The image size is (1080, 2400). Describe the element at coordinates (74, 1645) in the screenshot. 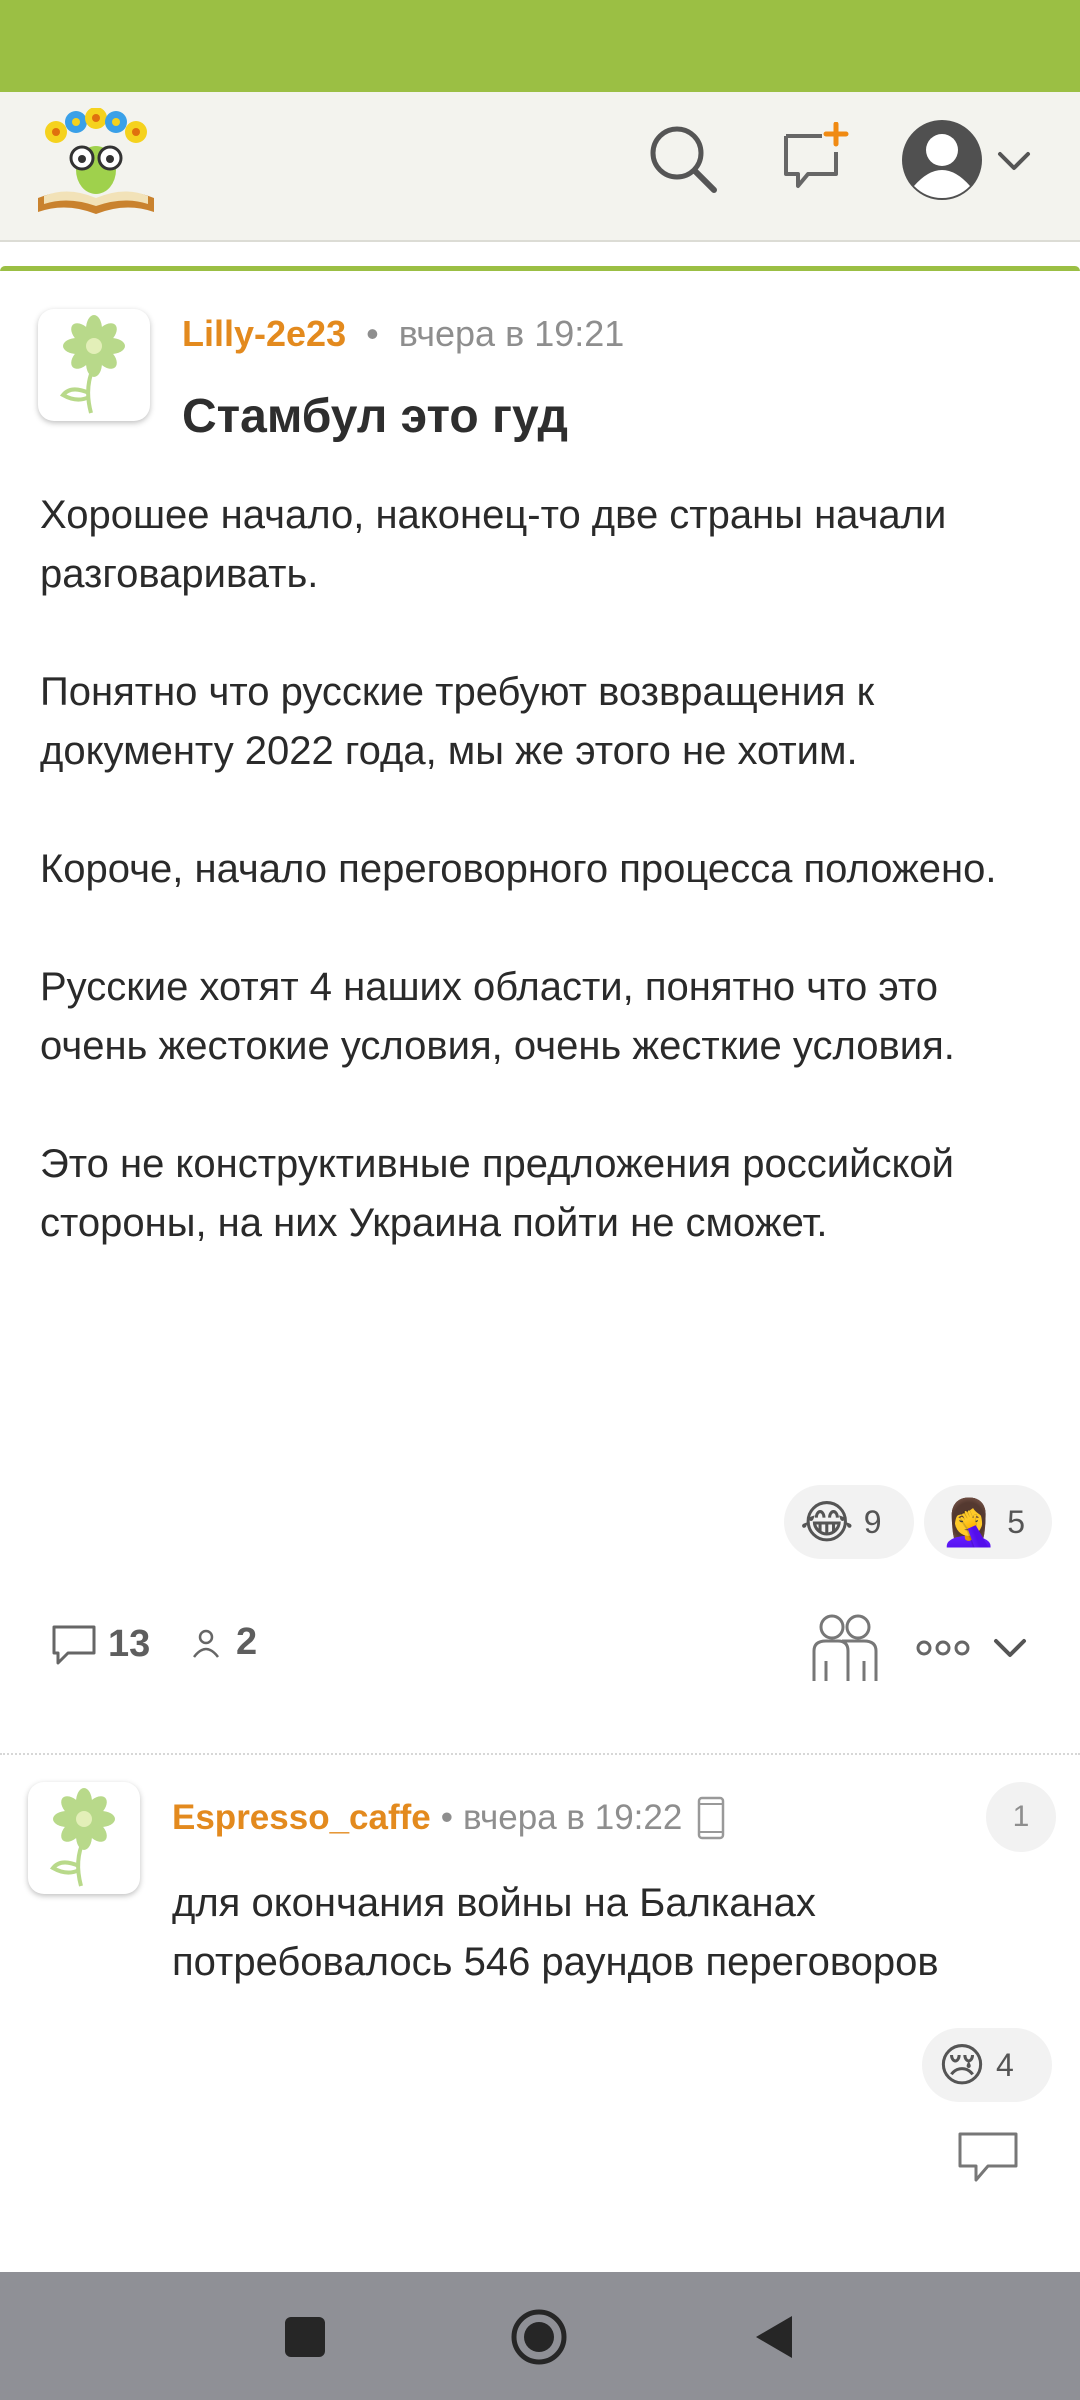

I see `comment-bubble-icon` at that location.